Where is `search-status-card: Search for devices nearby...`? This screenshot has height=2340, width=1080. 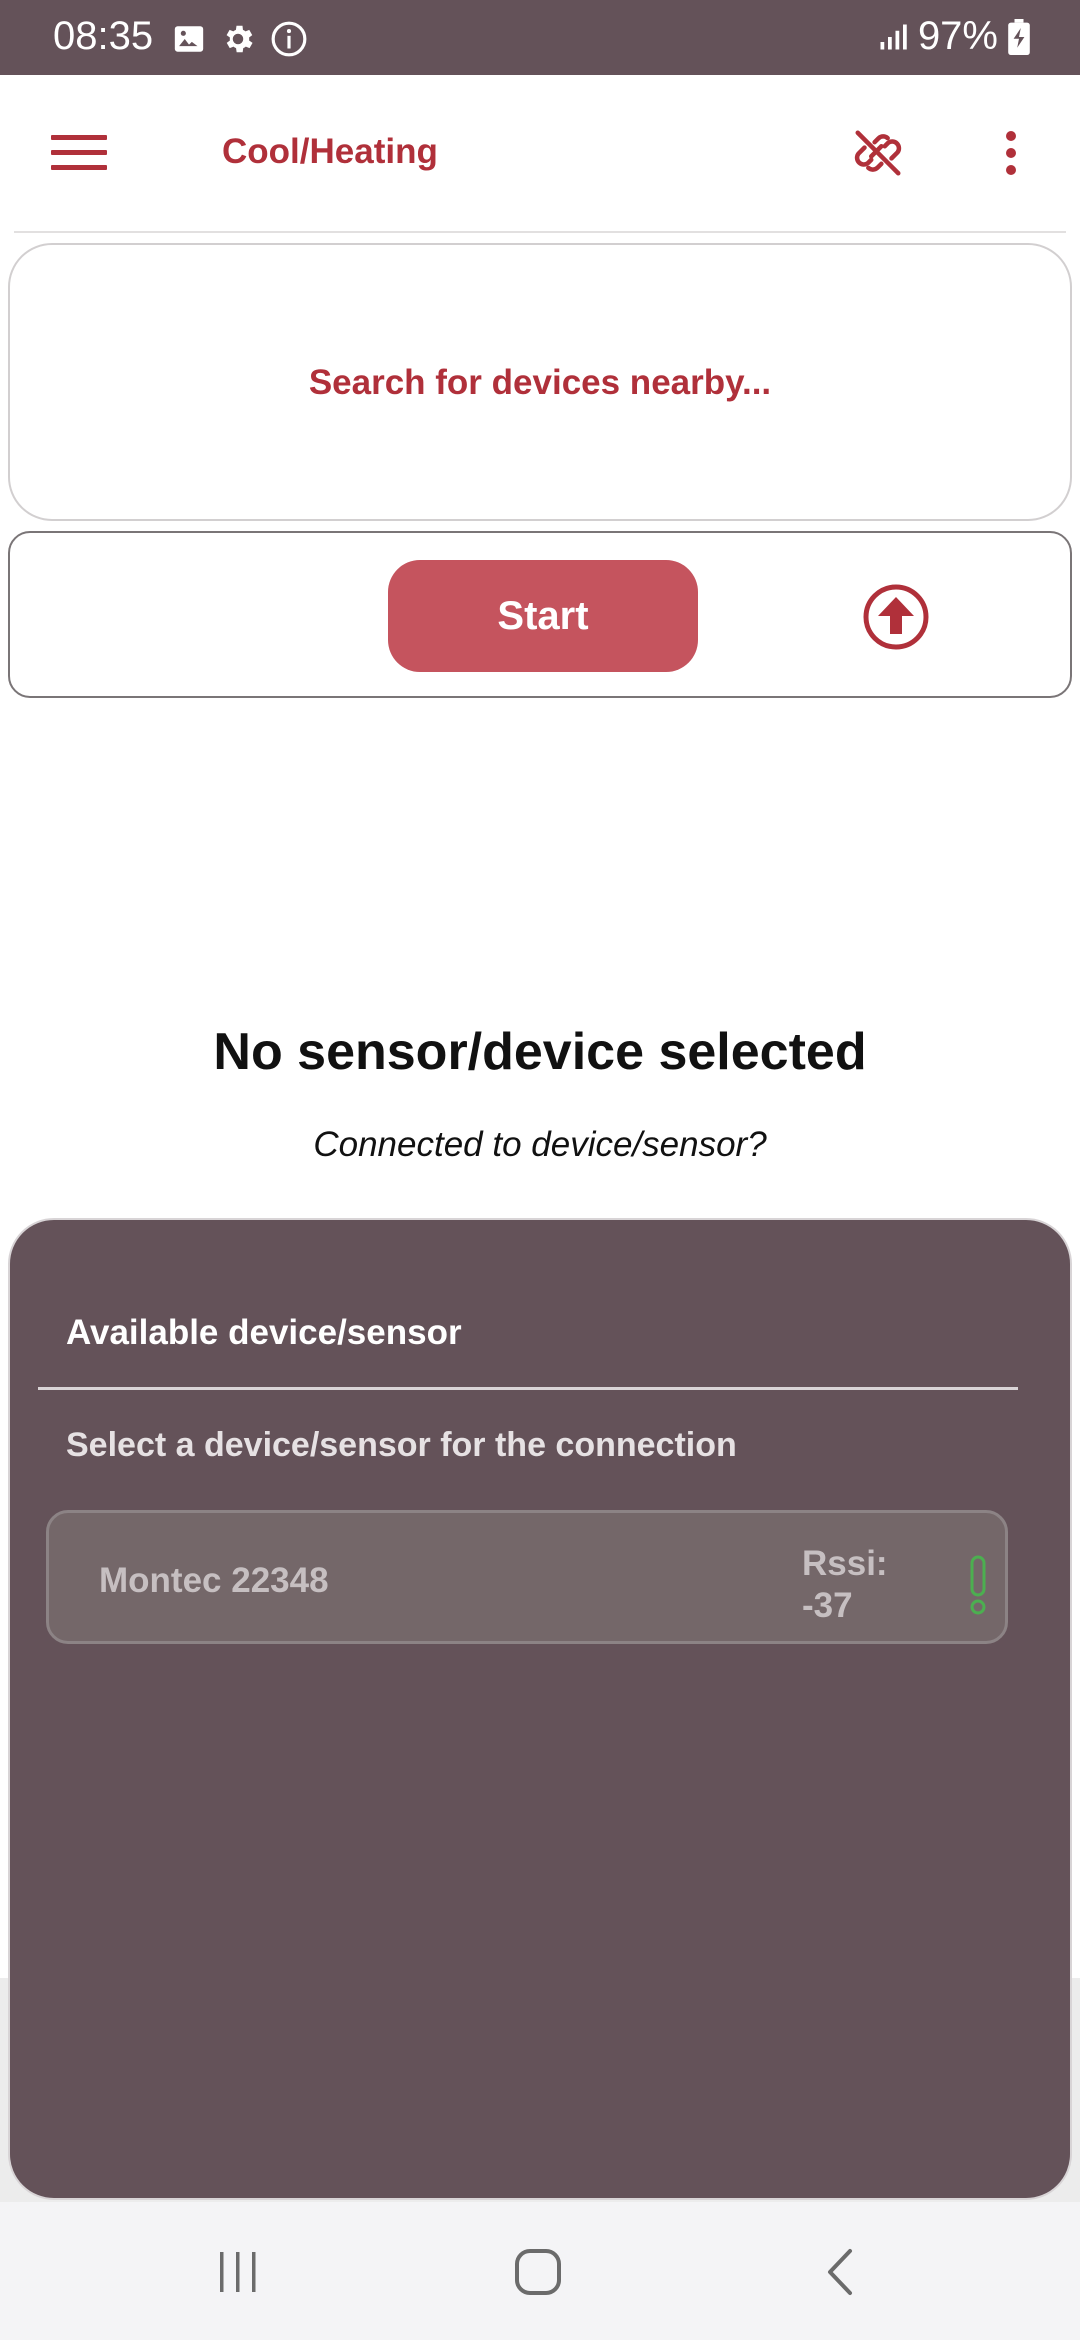
search-status-card: Search for devices nearby... is located at coordinates (540, 382).